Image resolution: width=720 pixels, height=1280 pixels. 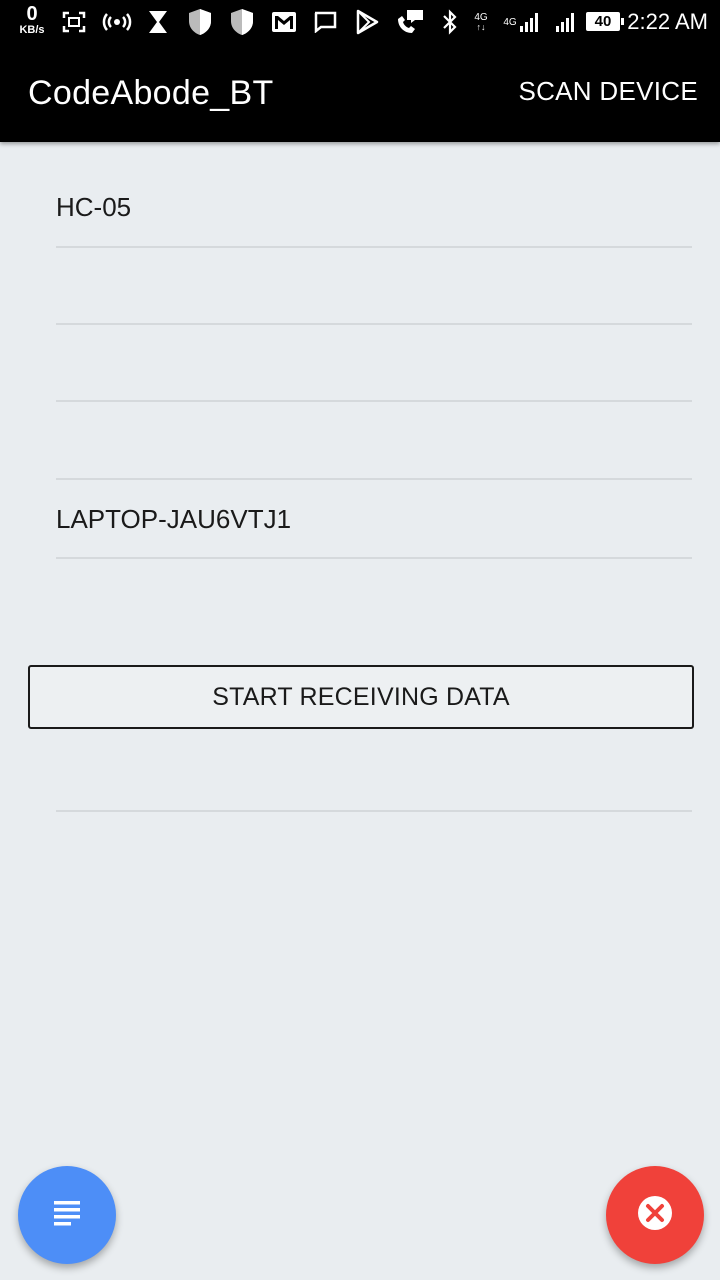 I want to click on chat-call-icon, so click(x=410, y=22).